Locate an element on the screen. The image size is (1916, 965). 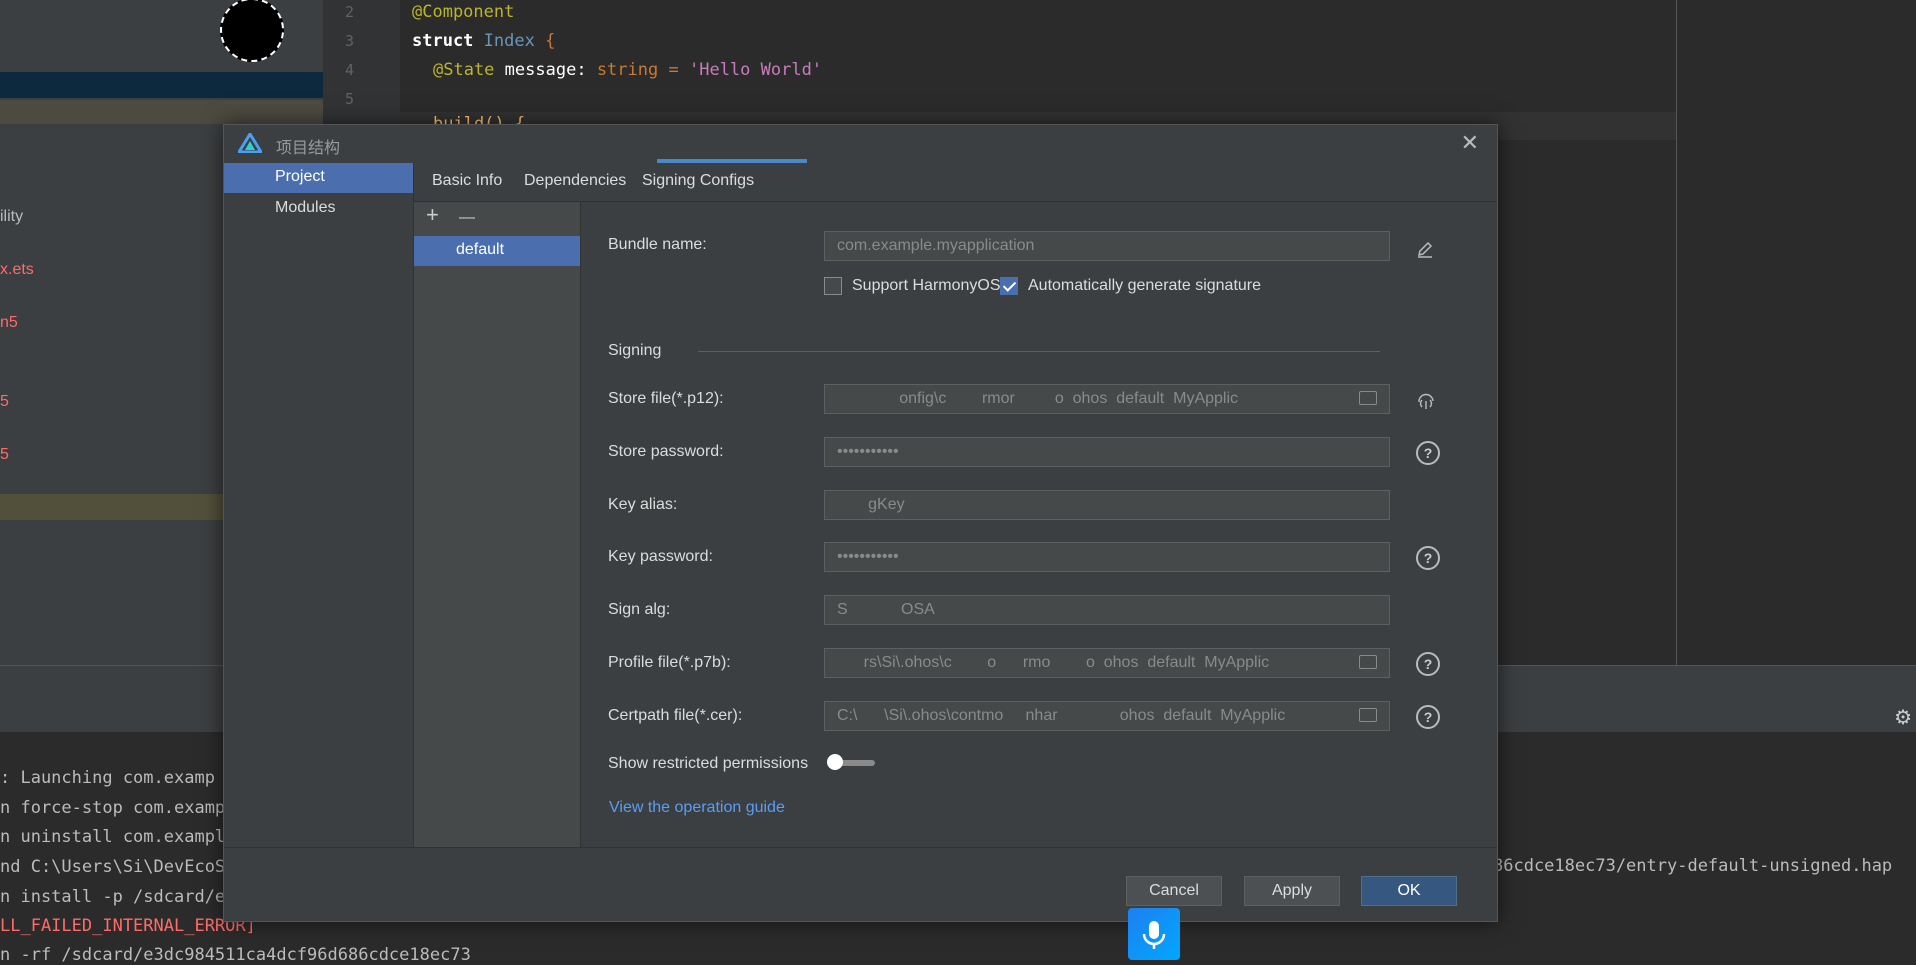
code-line: @Component is located at coordinates (463, 12).